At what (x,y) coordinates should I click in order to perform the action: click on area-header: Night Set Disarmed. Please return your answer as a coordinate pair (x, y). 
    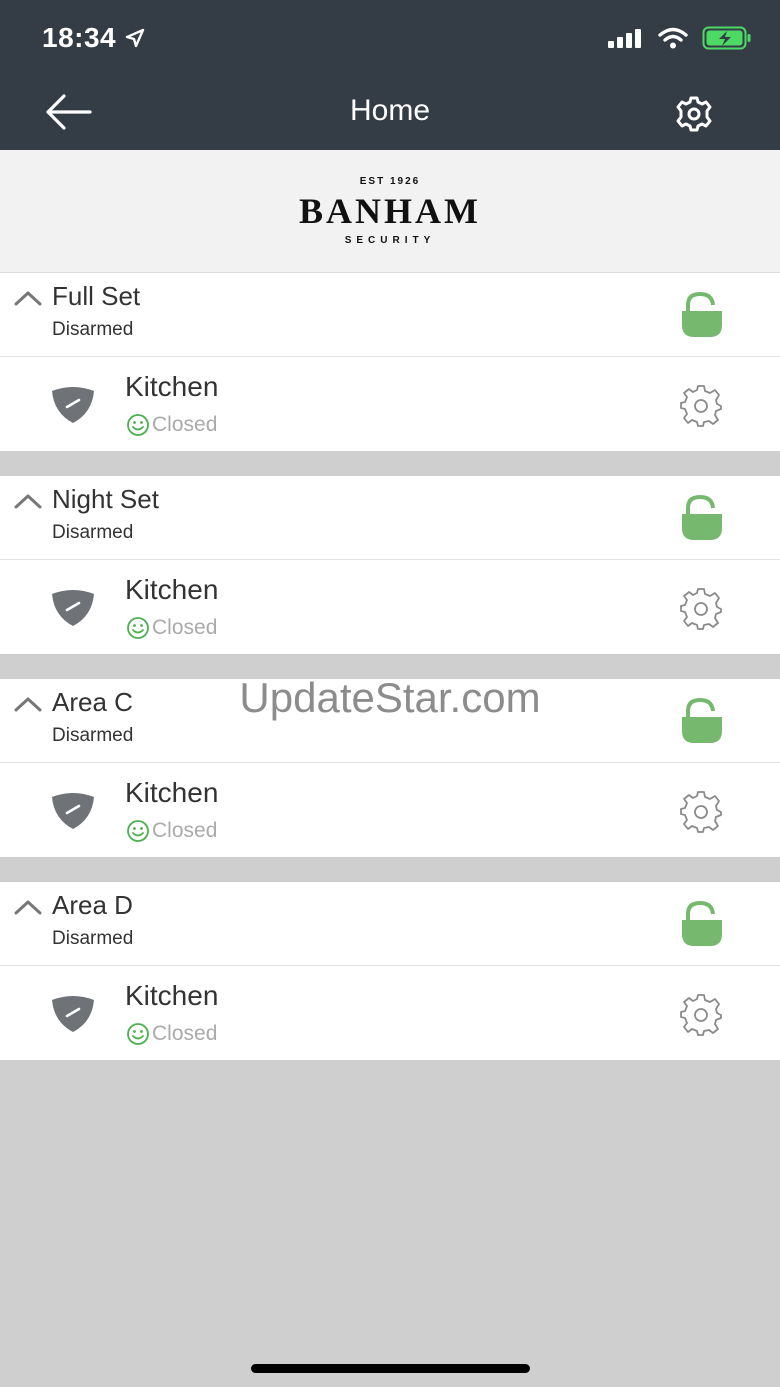
    Looking at the image, I should click on (390, 518).